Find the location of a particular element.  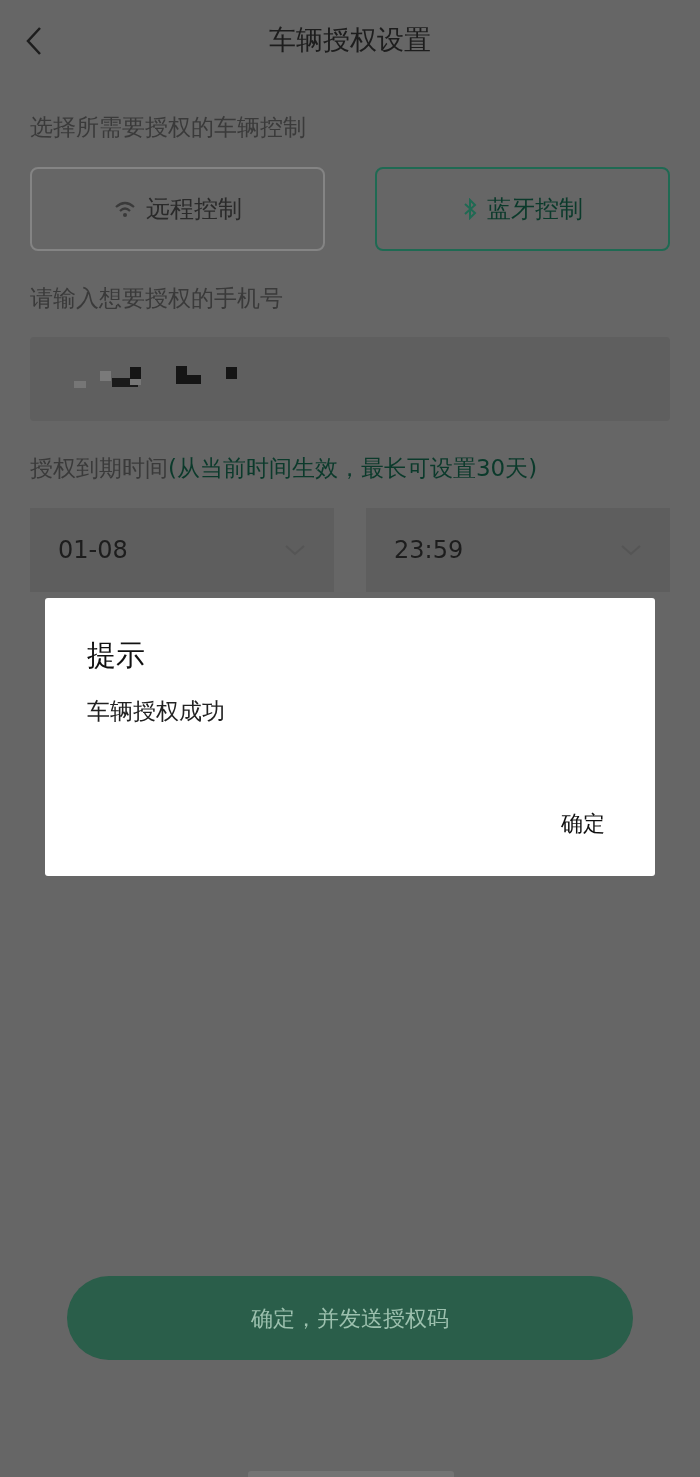

submit-button: 确定，并发送授权码 is located at coordinates (350, 1318).